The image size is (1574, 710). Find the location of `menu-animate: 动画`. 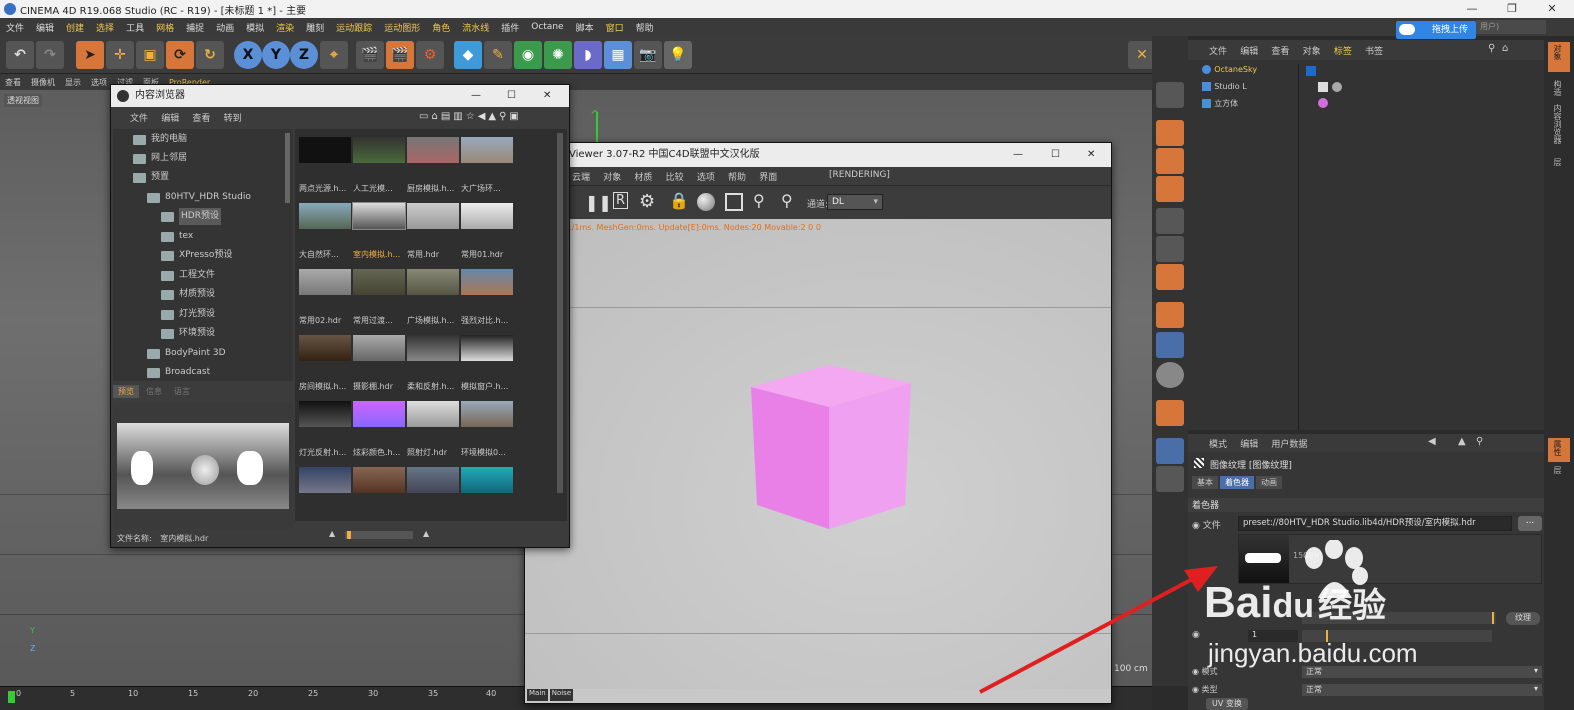

menu-animate: 动画 is located at coordinates (225, 27).